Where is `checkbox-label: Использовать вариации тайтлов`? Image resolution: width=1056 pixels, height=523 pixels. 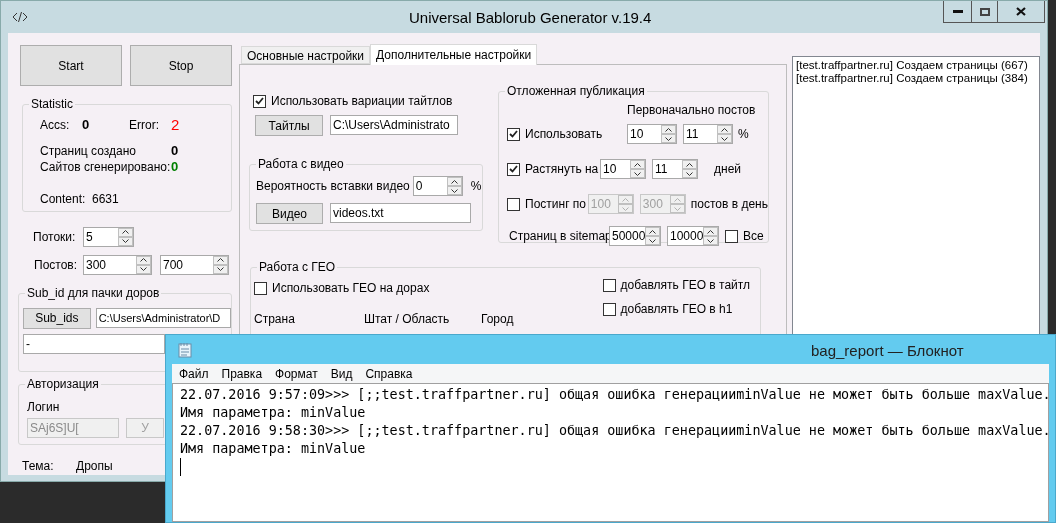 checkbox-label: Использовать вариации тайтлов is located at coordinates (362, 101).